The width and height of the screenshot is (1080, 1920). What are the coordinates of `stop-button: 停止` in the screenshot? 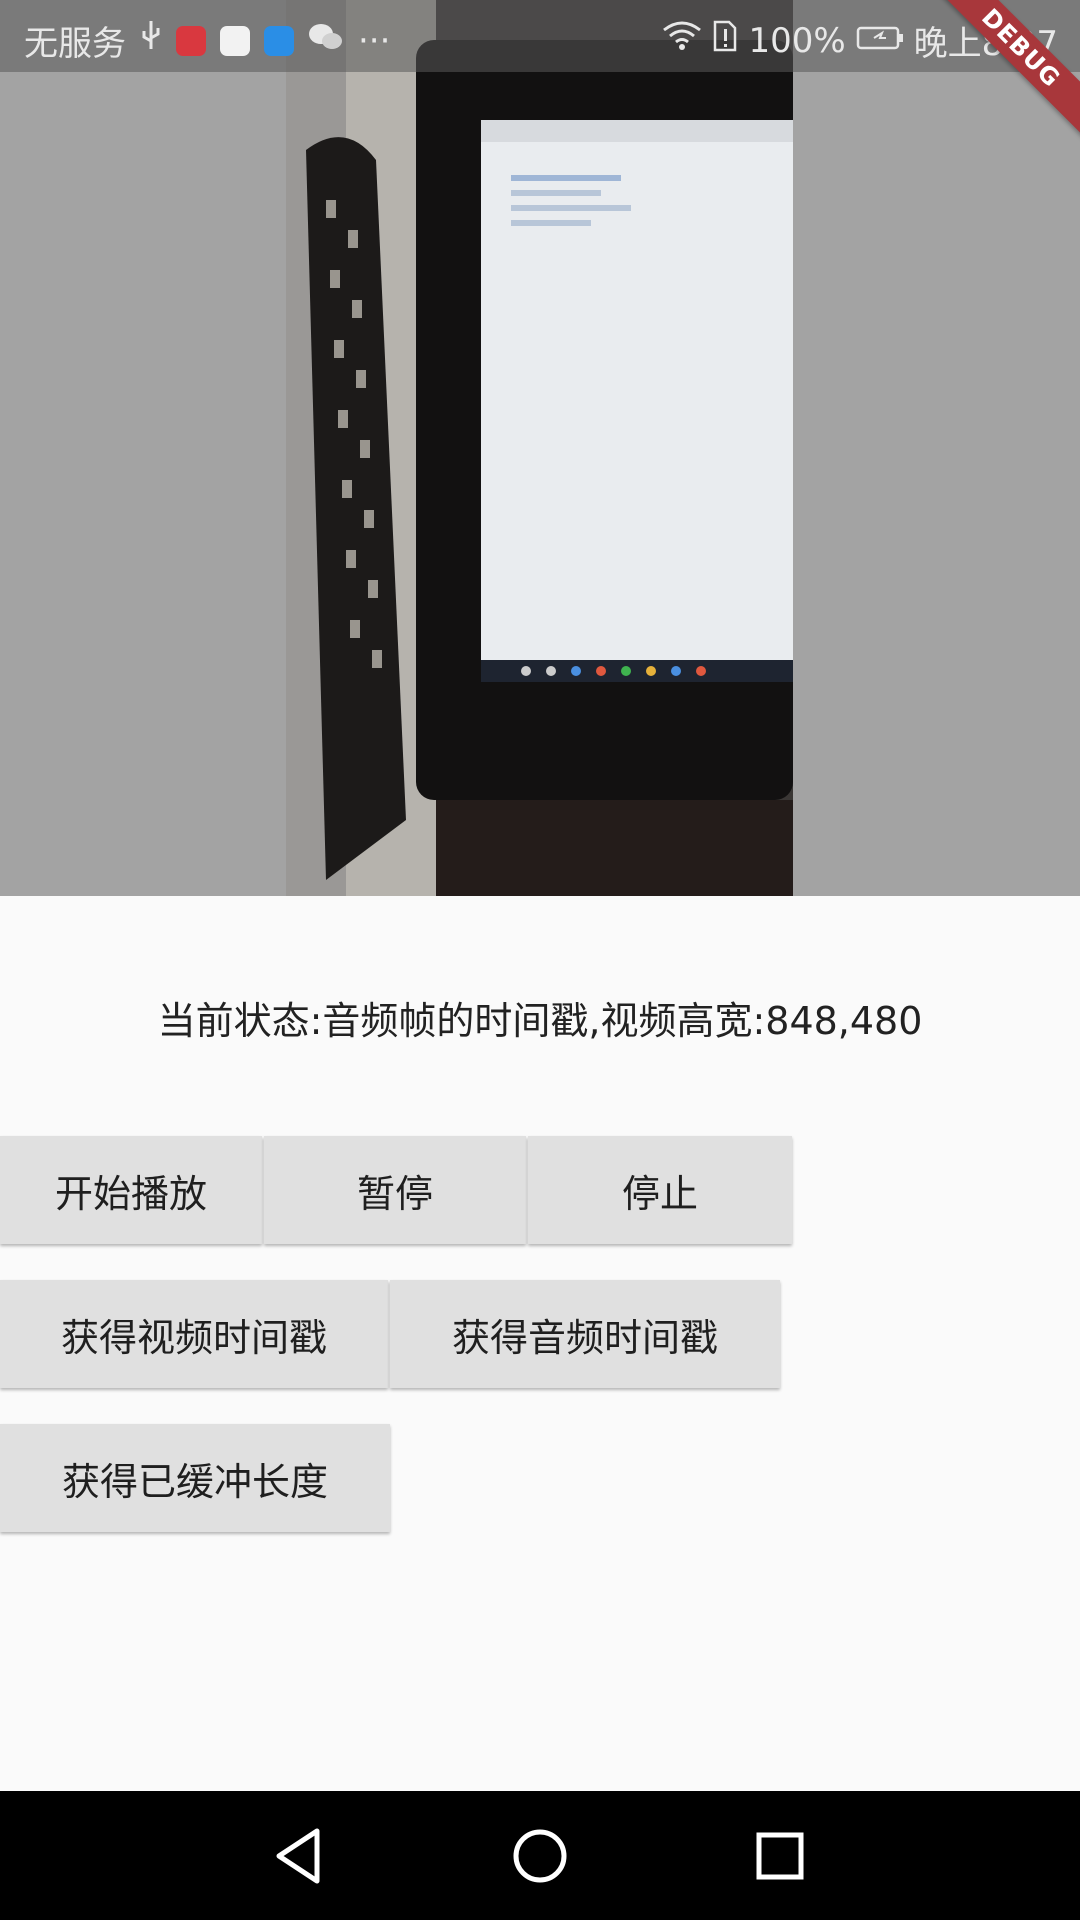 It's located at (660, 1190).